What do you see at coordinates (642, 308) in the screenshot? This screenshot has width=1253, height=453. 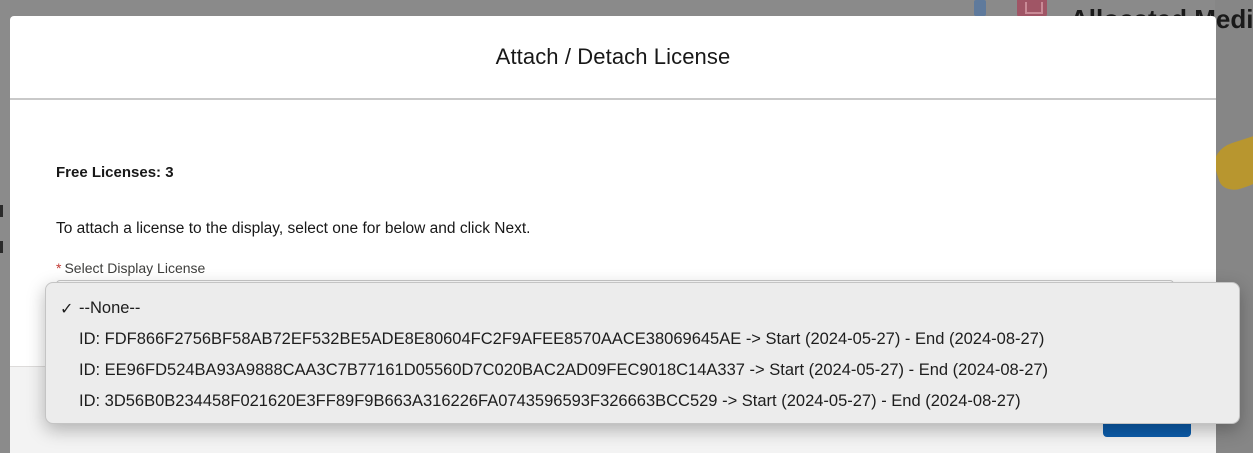 I see `license-option-none: ✓ --None--` at bounding box center [642, 308].